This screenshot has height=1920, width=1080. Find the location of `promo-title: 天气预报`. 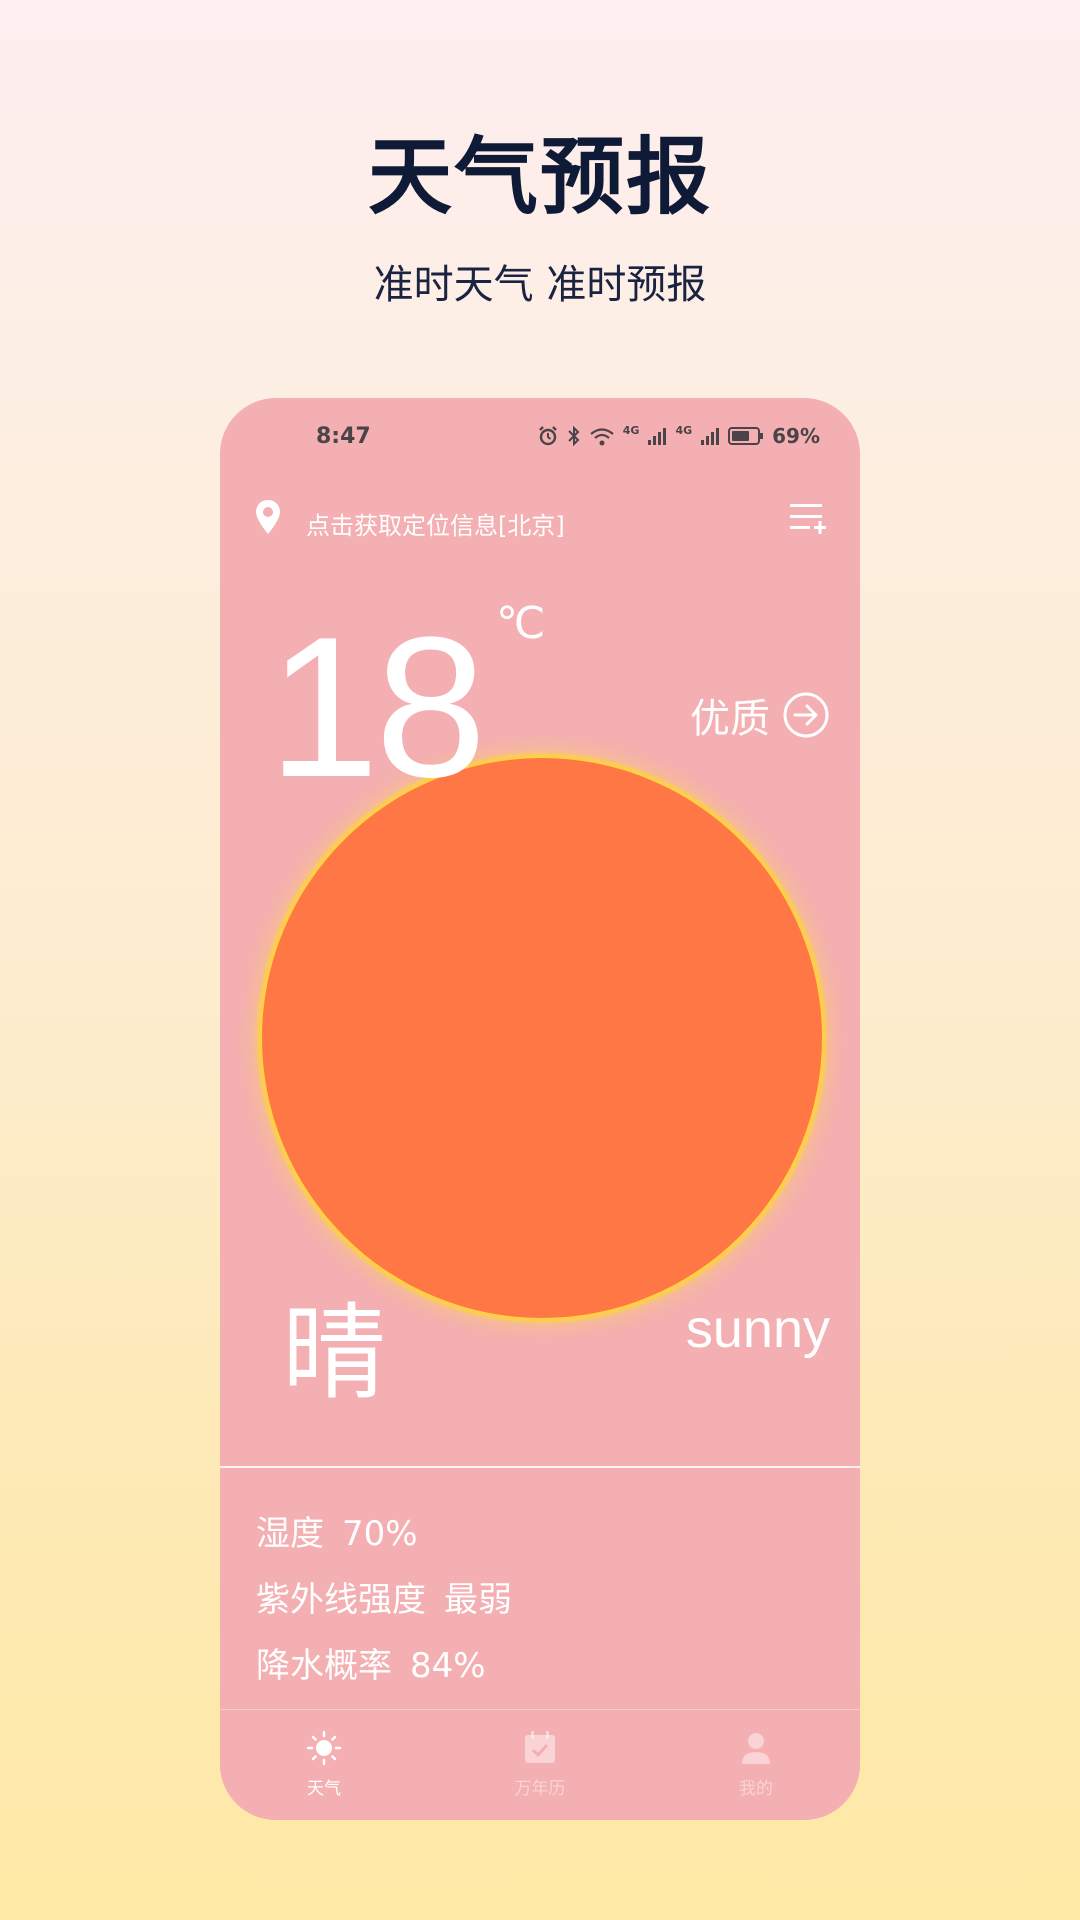

promo-title: 天气预报 is located at coordinates (539, 177).